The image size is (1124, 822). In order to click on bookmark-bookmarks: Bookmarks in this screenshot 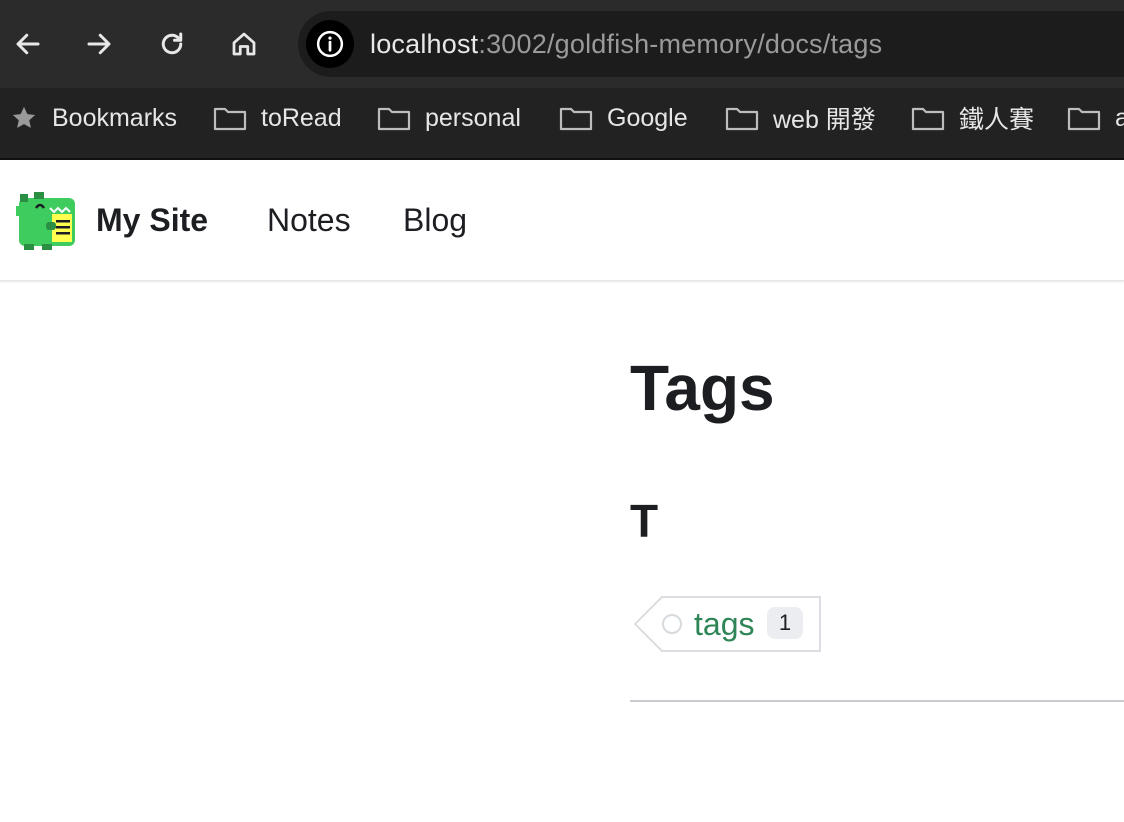, I will do `click(93, 118)`.